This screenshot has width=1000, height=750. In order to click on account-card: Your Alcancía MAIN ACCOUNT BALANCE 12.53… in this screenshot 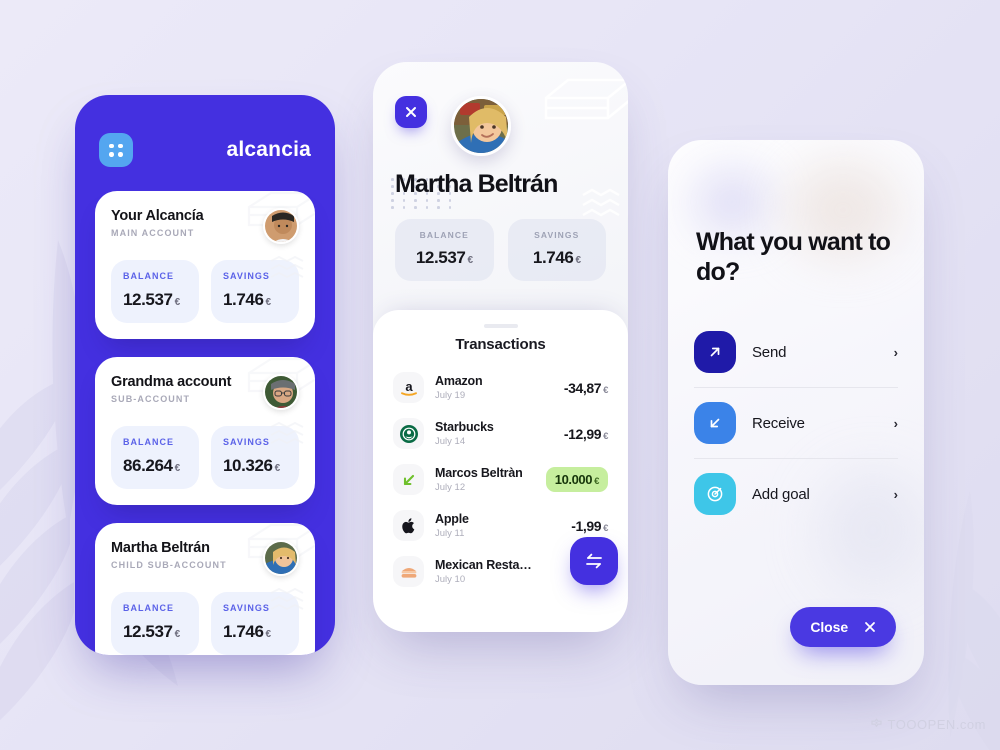, I will do `click(205, 265)`.